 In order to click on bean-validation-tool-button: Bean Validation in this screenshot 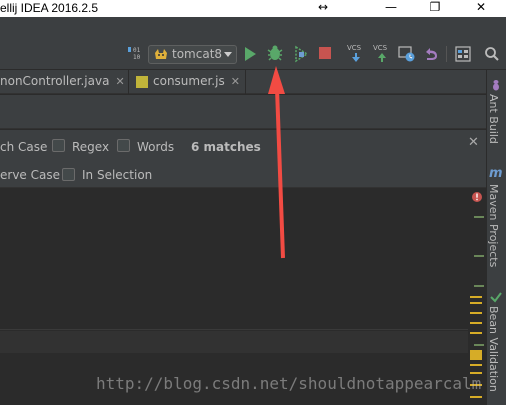, I will do `click(493, 349)`.